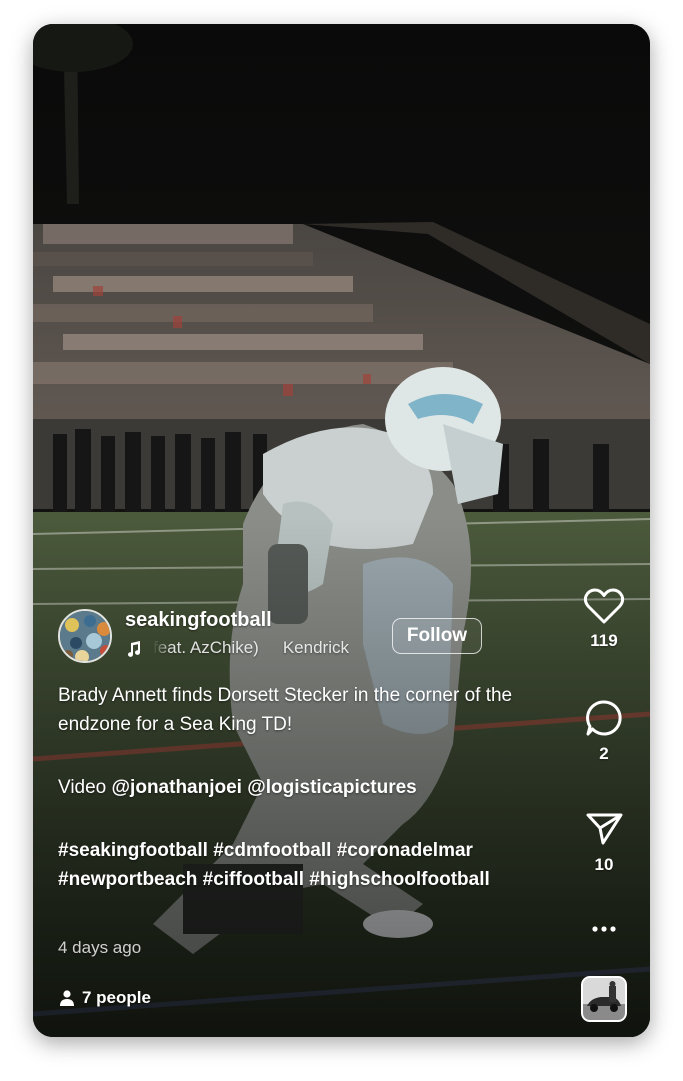 The image size is (683, 1081). I want to click on comment-count: 2, so click(604, 753).